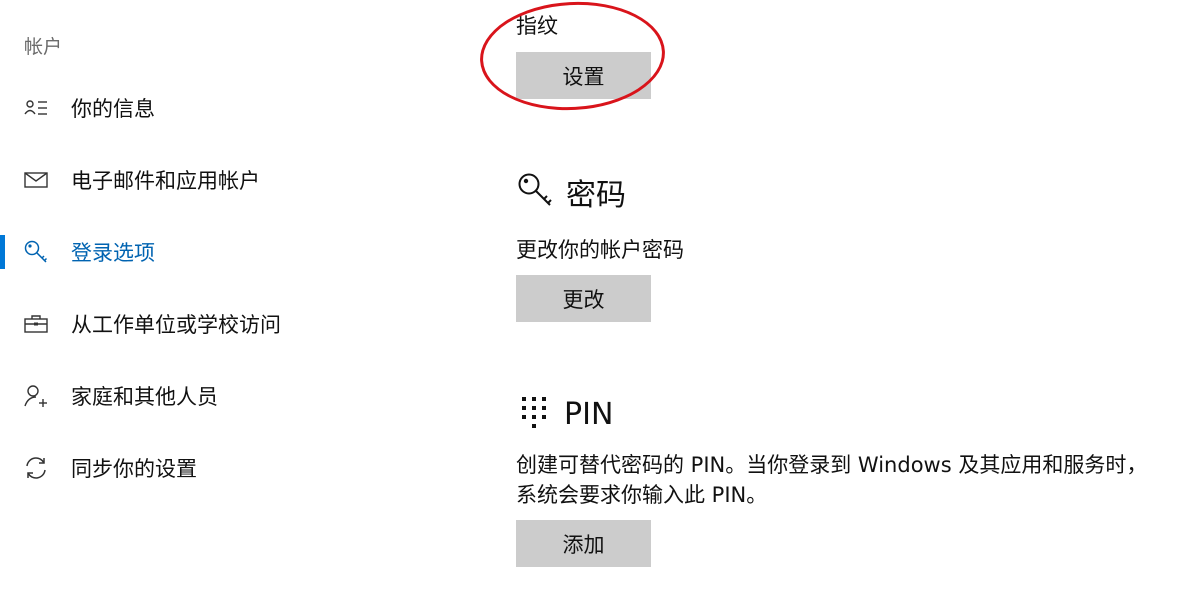 The height and width of the screenshot is (593, 1184). I want to click on pin-add-button: 添加, so click(583, 543).